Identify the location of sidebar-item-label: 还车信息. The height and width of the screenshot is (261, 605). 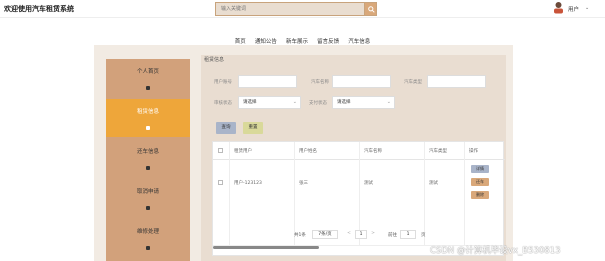
(147, 152).